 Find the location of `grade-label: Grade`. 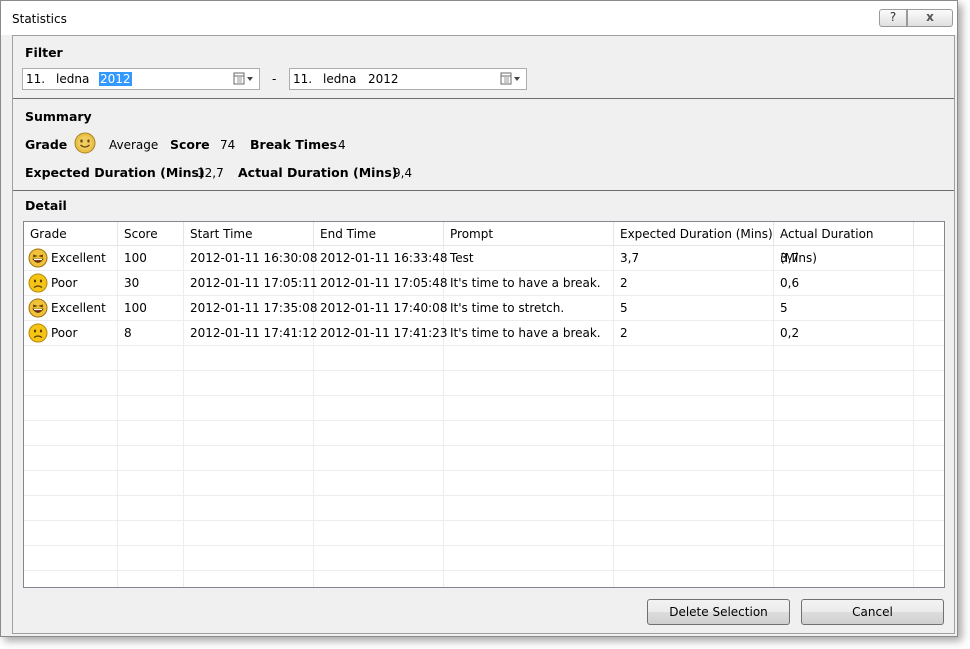

grade-label: Grade is located at coordinates (46, 144).